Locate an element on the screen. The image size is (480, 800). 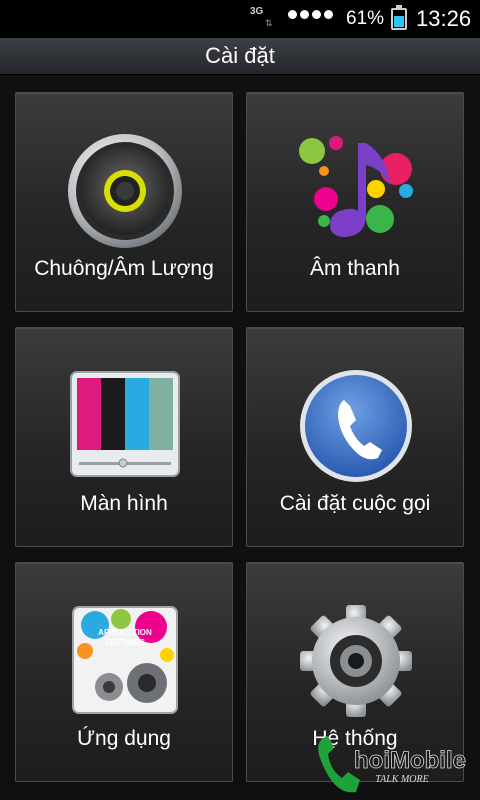
tile-call-settings: Cài đặt cuộc gọi is located at coordinates (355, 437).